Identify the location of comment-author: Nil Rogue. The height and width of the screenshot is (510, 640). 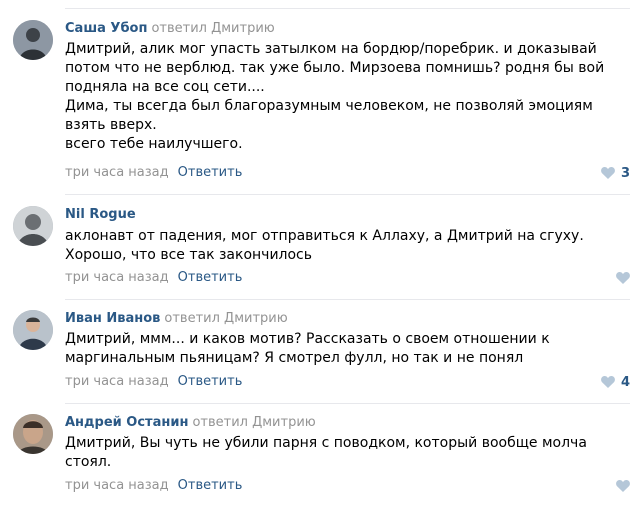
(100, 214).